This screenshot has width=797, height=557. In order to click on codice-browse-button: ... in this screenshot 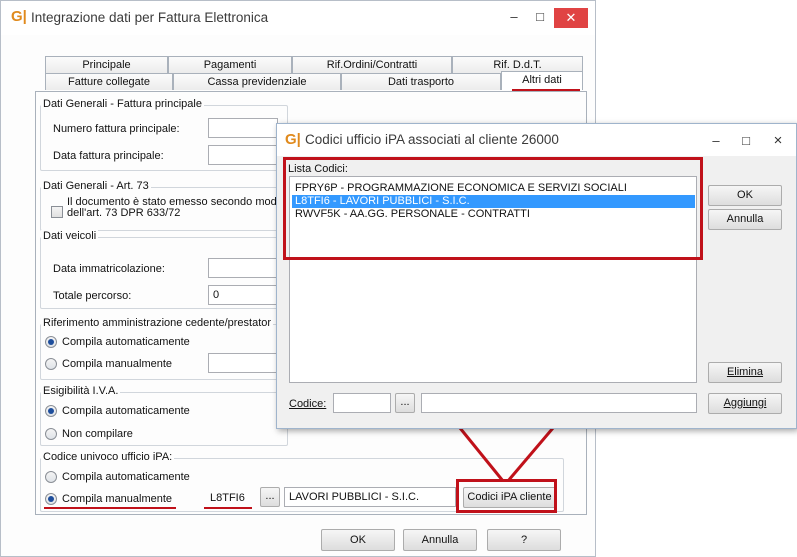, I will do `click(270, 497)`.